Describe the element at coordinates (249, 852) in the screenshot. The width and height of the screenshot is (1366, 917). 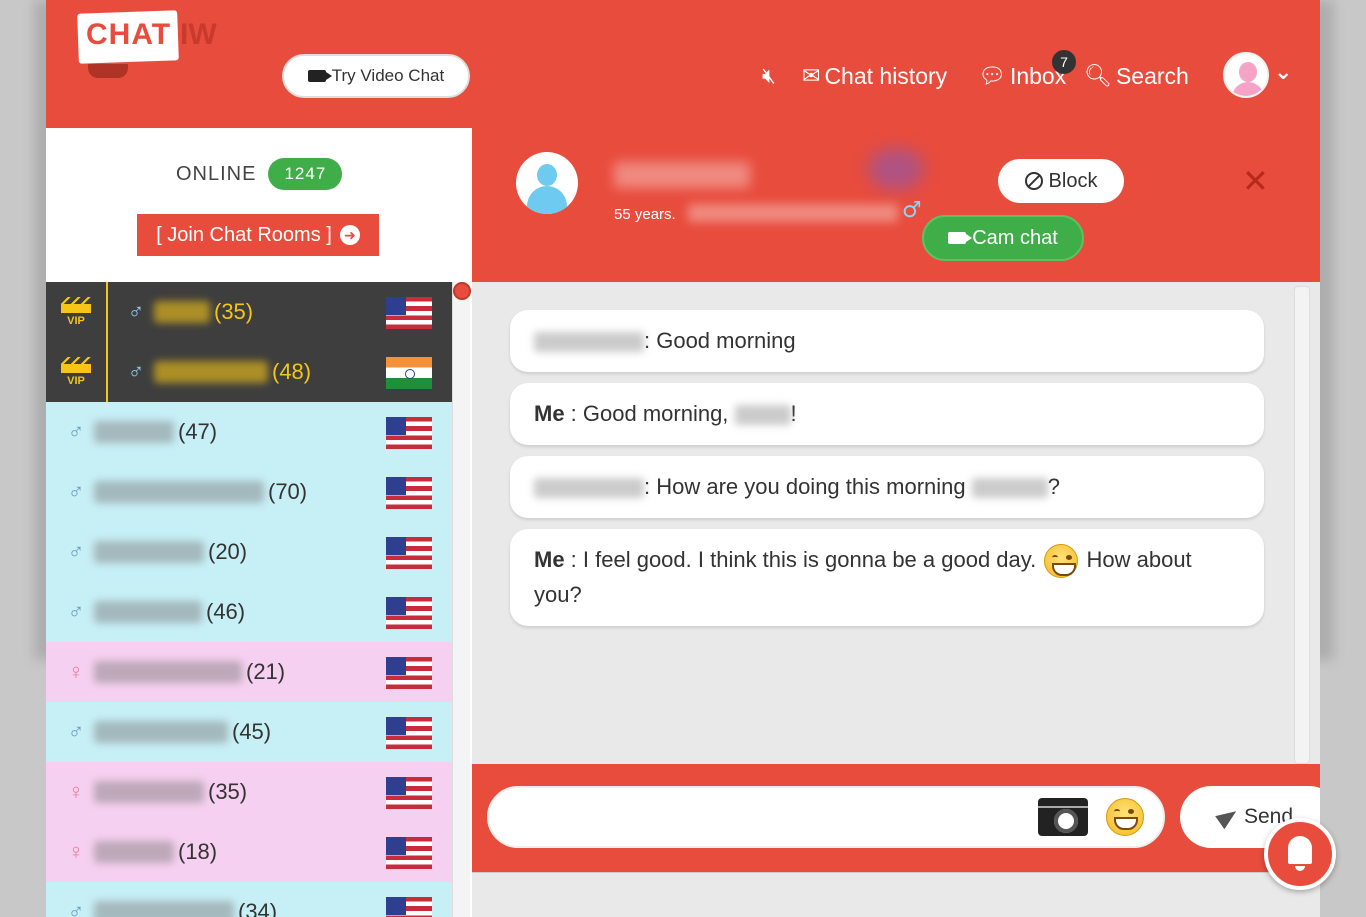
I see `user-list-item: ♀ (18)` at that location.